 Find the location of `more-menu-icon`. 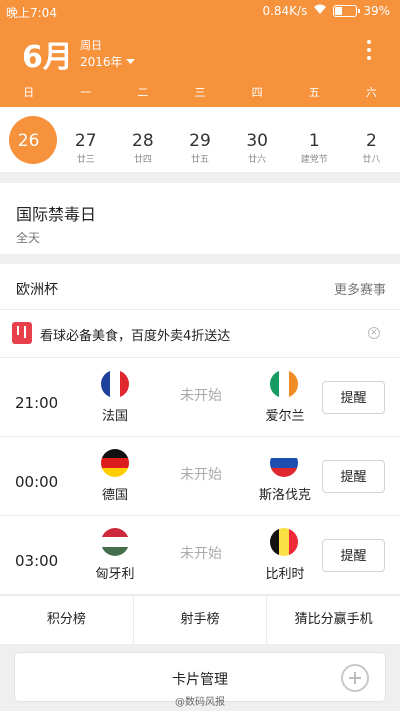

more-menu-icon is located at coordinates (369, 50).